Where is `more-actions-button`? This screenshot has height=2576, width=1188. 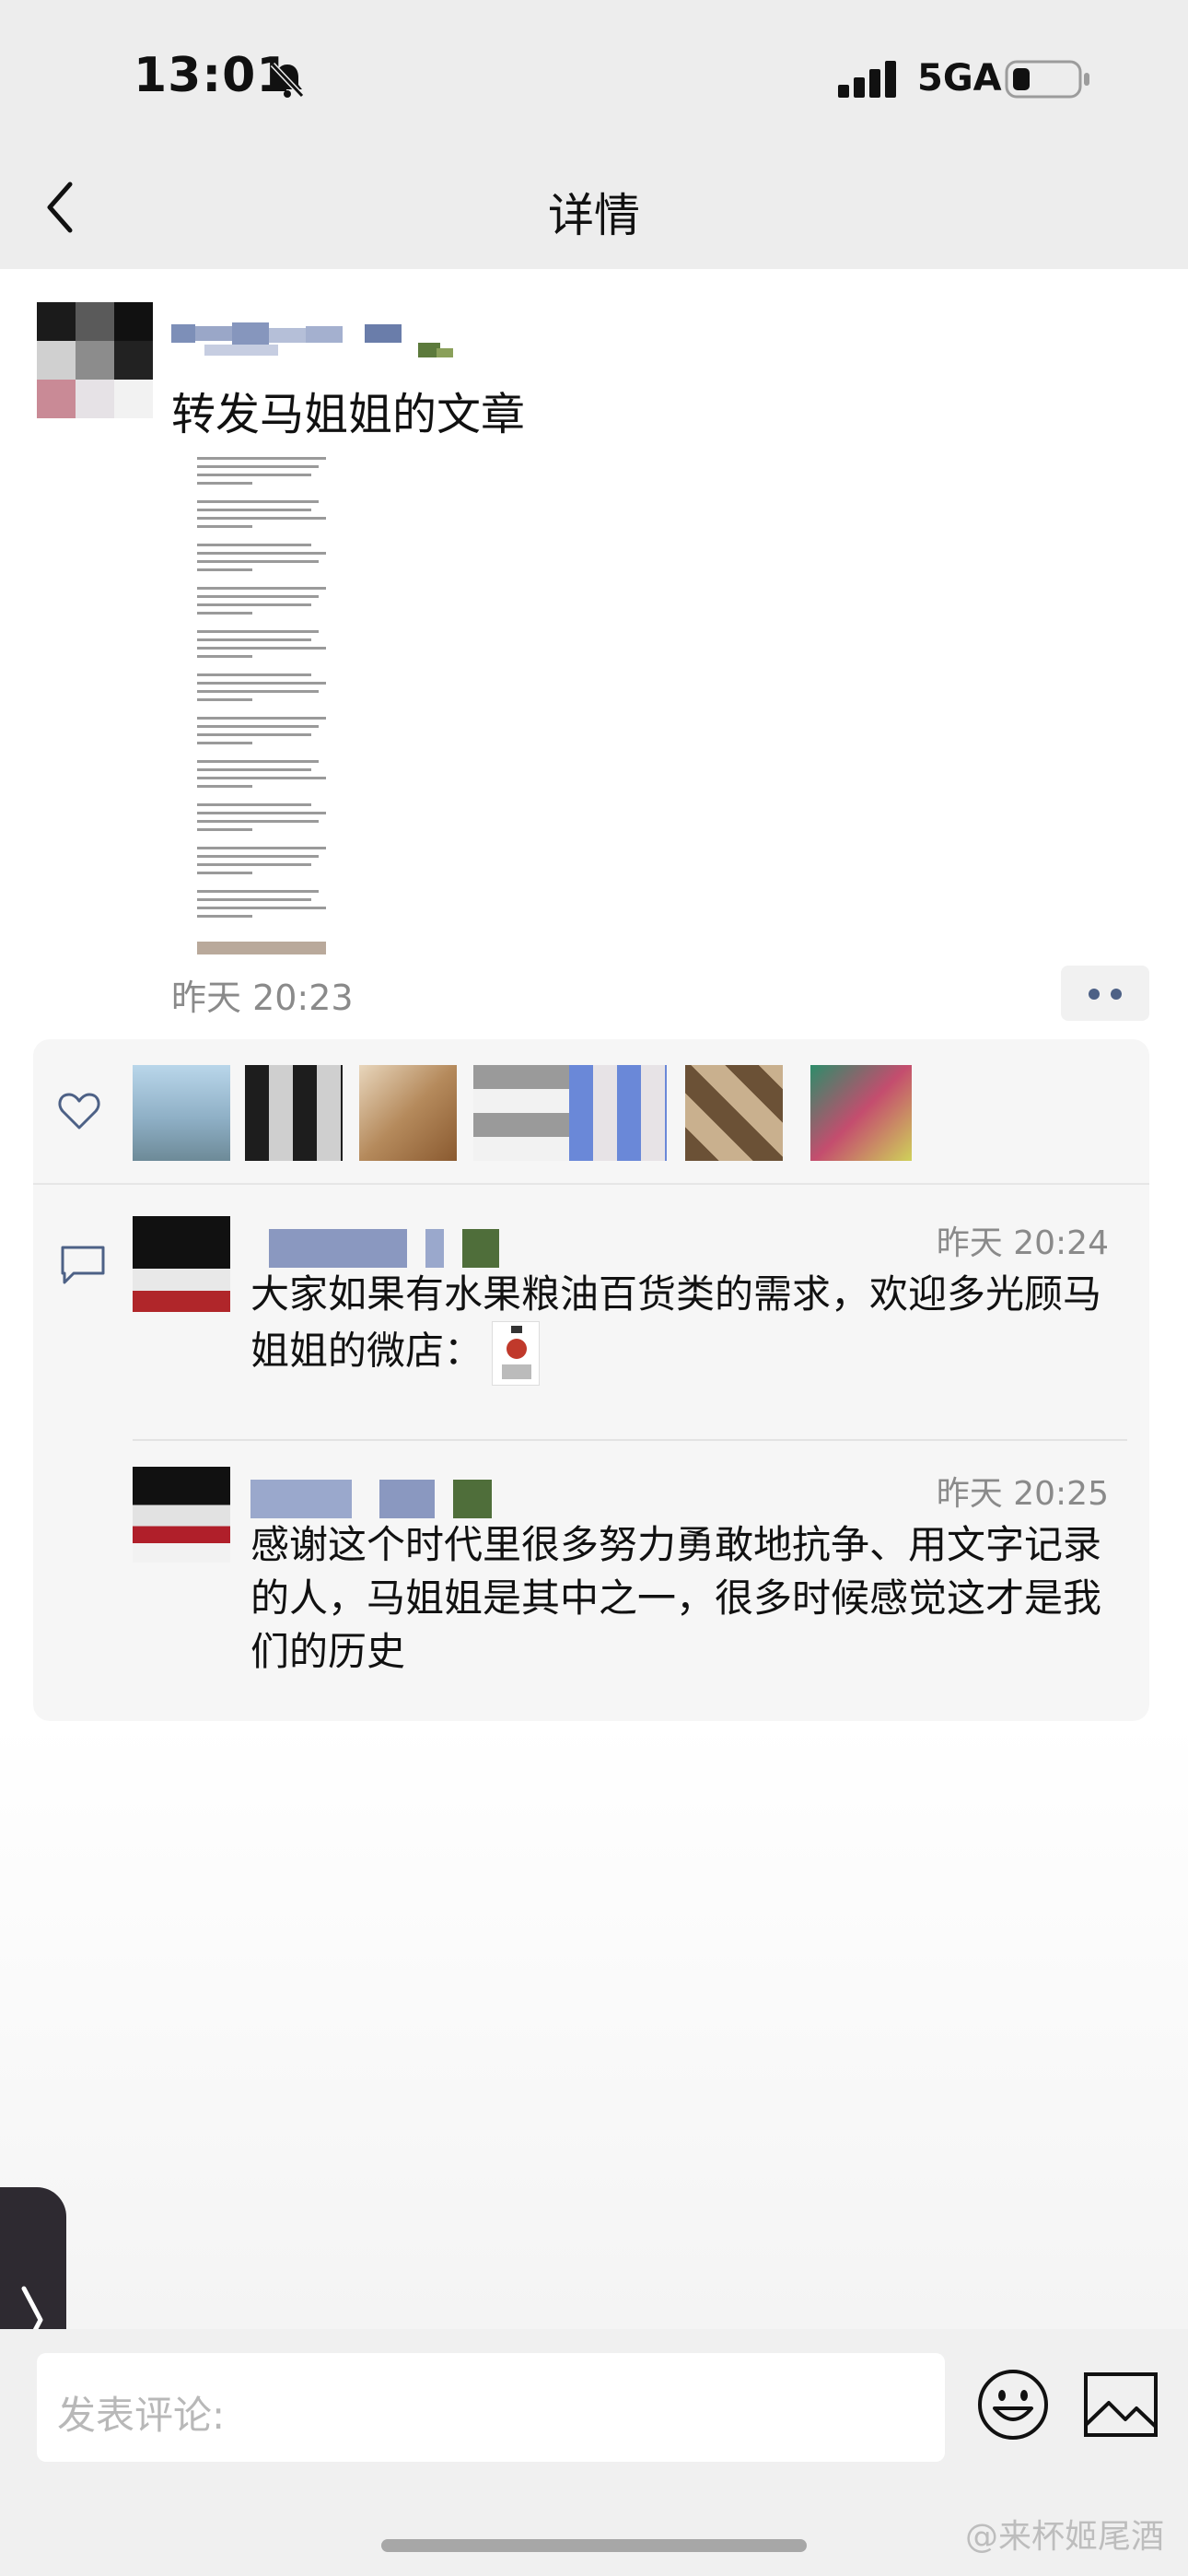 more-actions-button is located at coordinates (1105, 993).